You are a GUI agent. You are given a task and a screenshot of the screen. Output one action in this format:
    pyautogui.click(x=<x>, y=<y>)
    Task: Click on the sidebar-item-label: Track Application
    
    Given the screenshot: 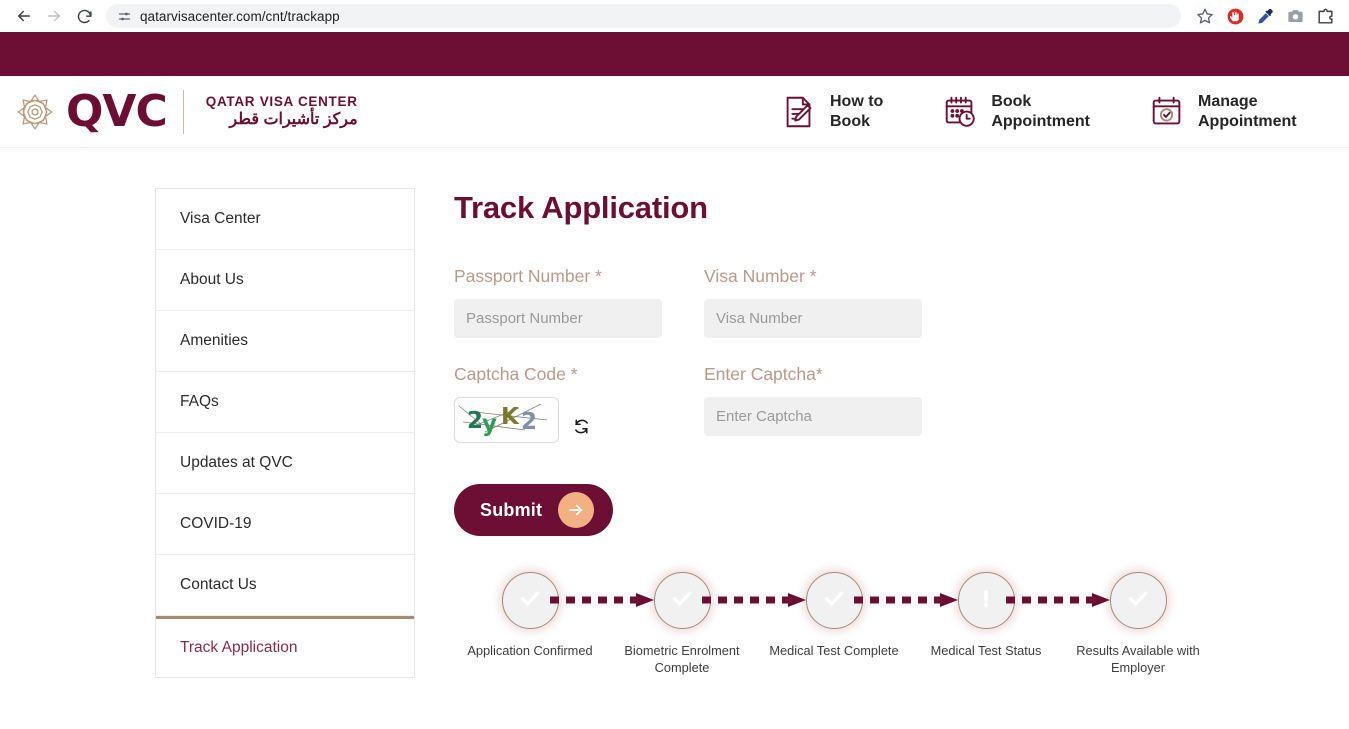 What is the action you would take?
    pyautogui.click(x=239, y=647)
    